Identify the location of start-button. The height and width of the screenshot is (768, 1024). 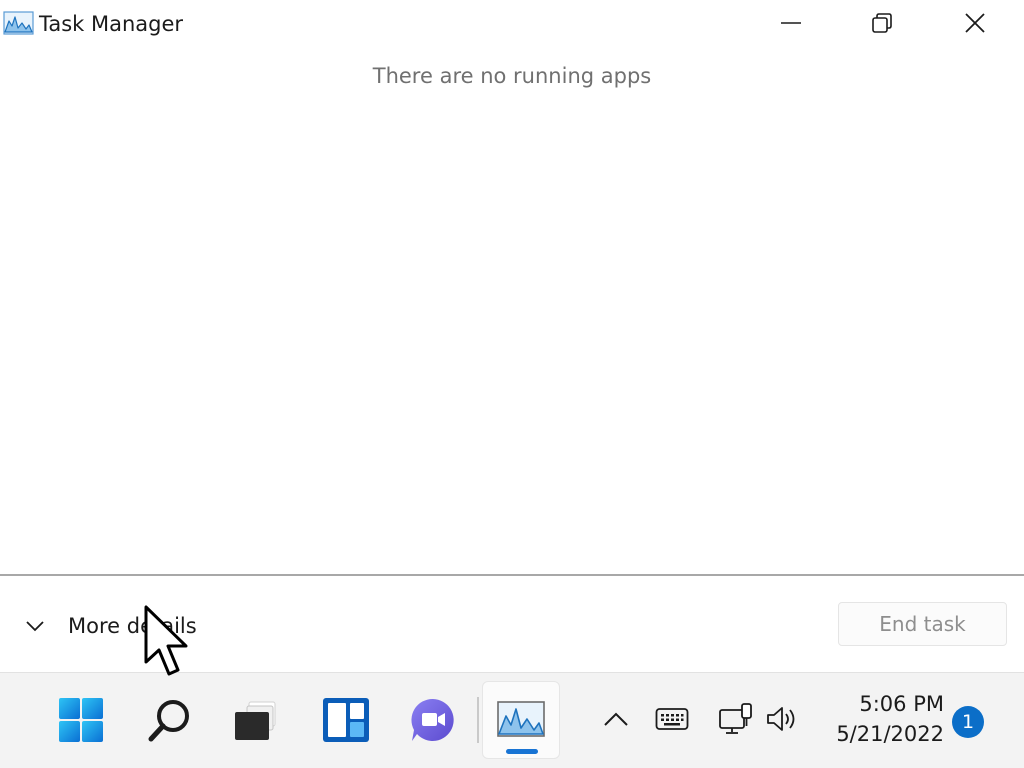
(81, 720).